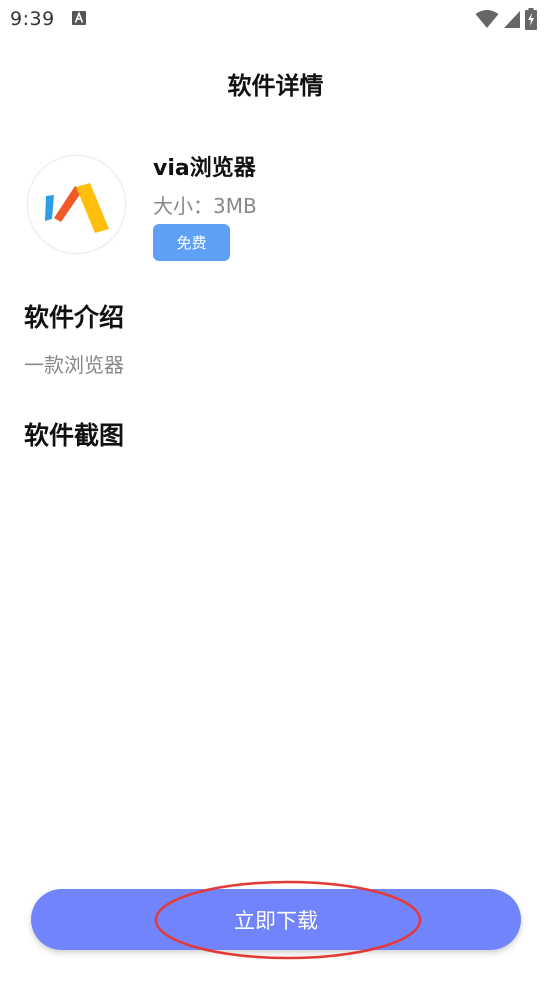  What do you see at coordinates (77, 208) in the screenshot?
I see `via-browser-logo-icon` at bounding box center [77, 208].